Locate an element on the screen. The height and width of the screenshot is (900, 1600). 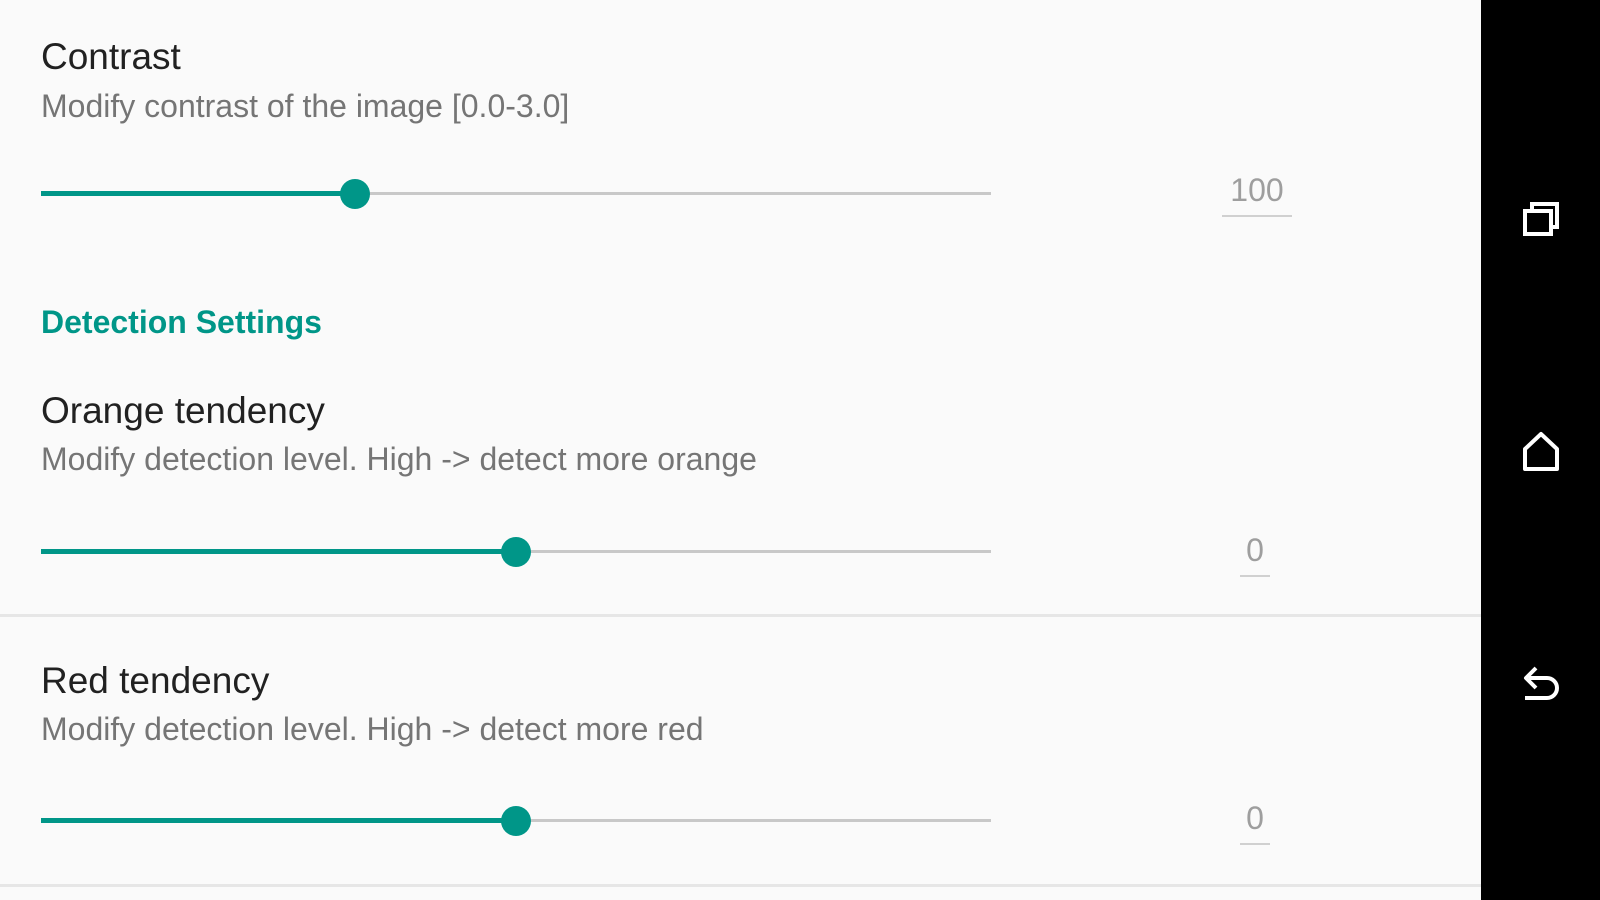
recent-apps-button is located at coordinates (1540, 218).